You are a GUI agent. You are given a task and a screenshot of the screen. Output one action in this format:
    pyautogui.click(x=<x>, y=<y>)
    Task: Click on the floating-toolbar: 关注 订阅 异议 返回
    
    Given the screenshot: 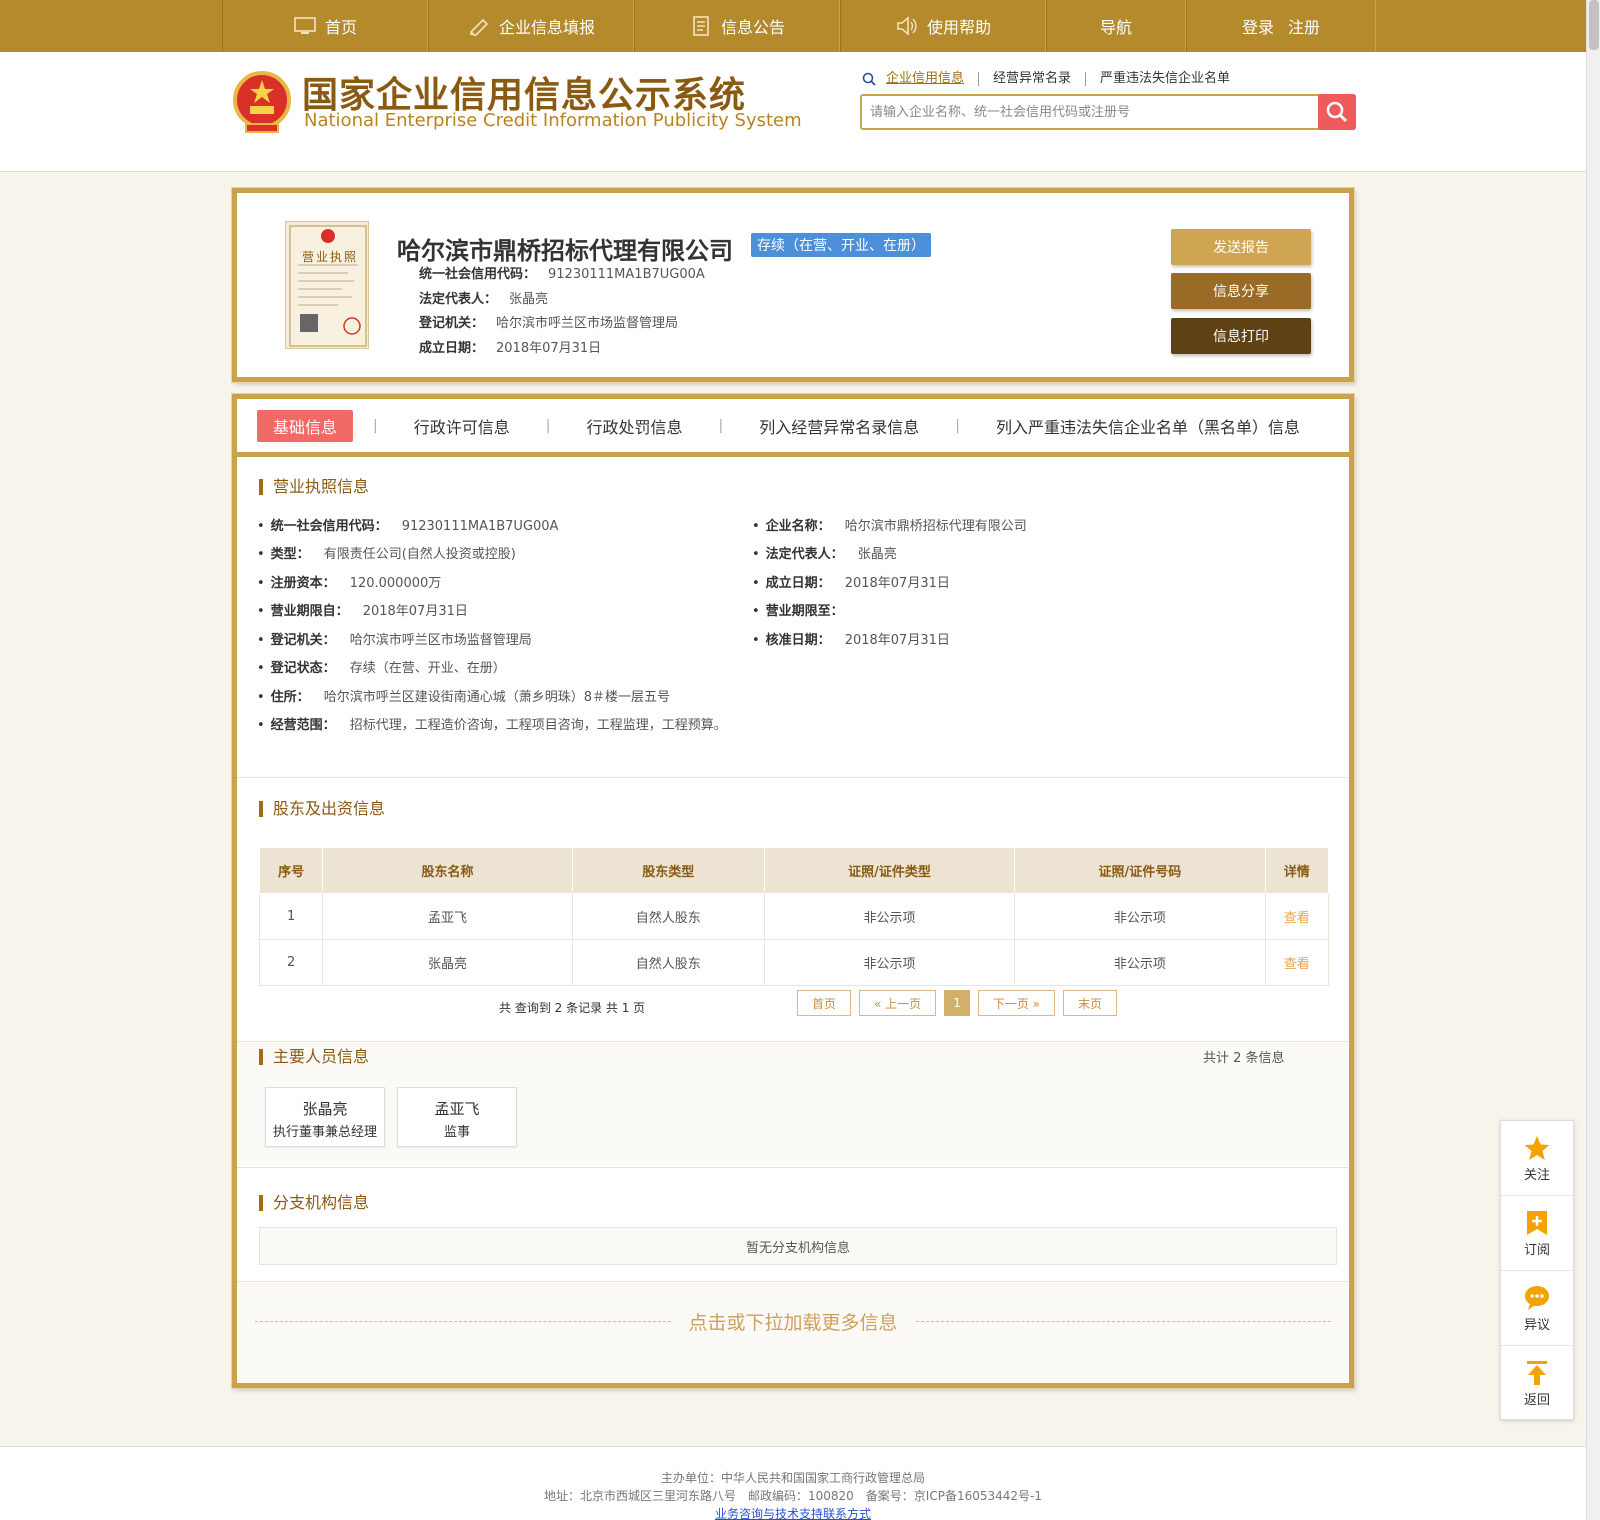 What is the action you would take?
    pyautogui.click(x=1537, y=1270)
    